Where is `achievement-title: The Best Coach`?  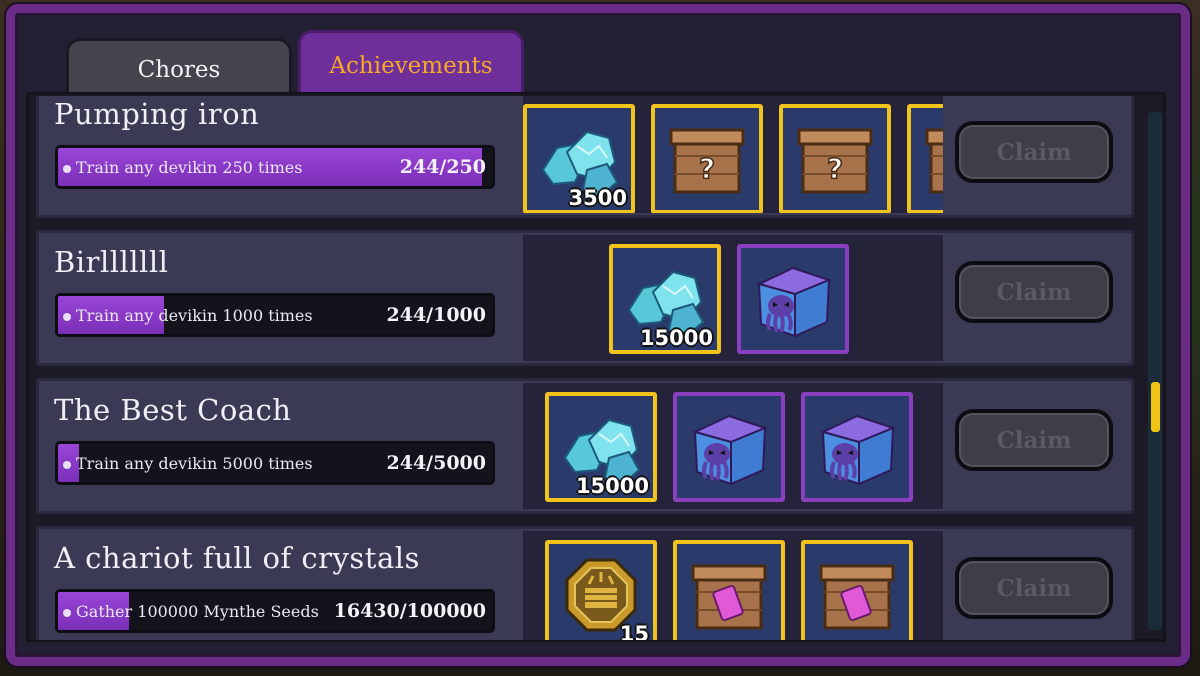 achievement-title: The Best Coach is located at coordinates (173, 410).